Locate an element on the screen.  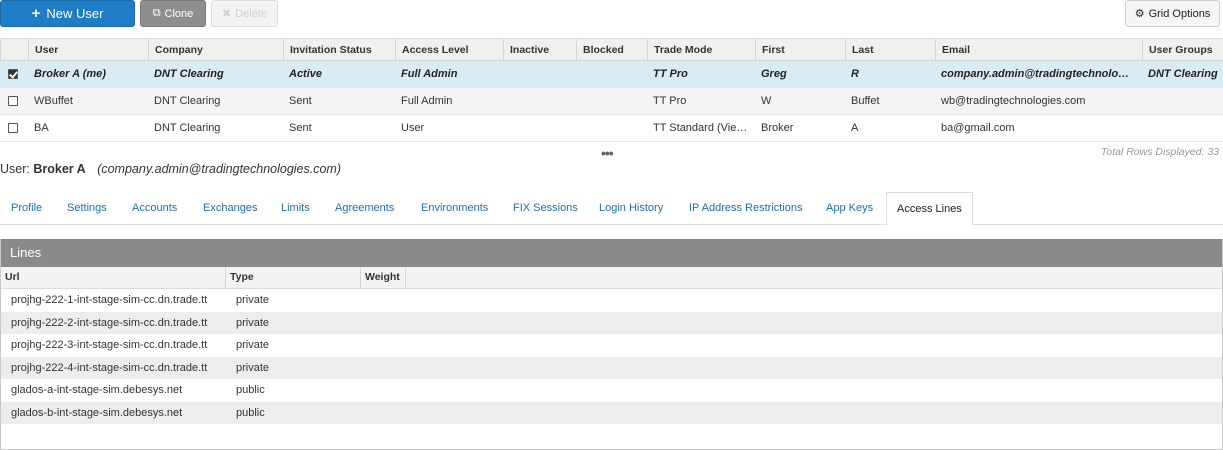
resize-handle-icon: ••• is located at coordinates (607, 153).